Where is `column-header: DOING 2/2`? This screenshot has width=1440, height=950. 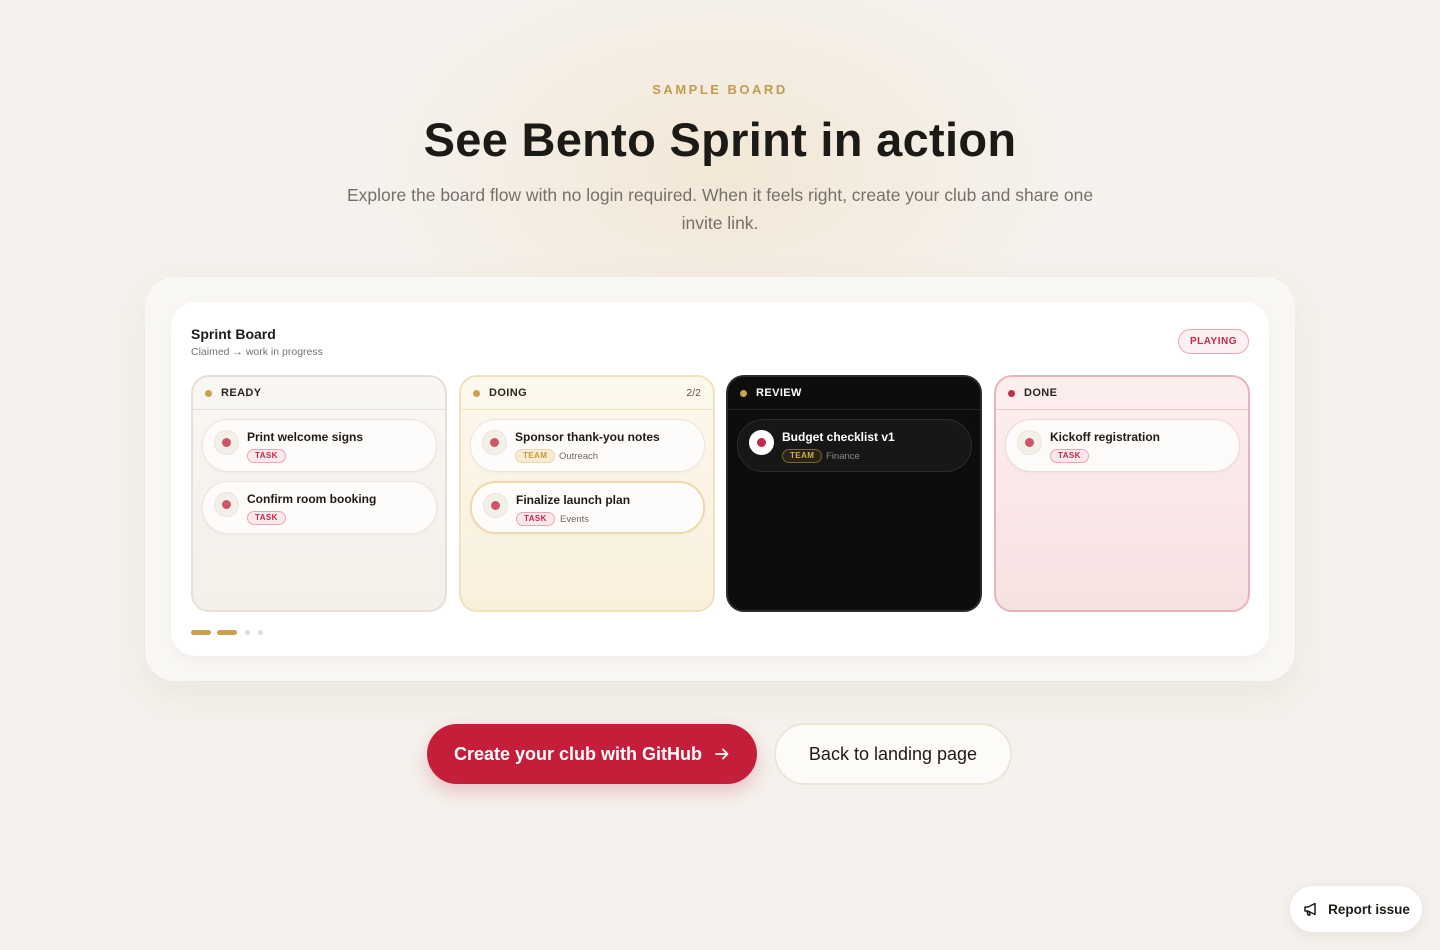
column-header: DOING 2/2 is located at coordinates (587, 393).